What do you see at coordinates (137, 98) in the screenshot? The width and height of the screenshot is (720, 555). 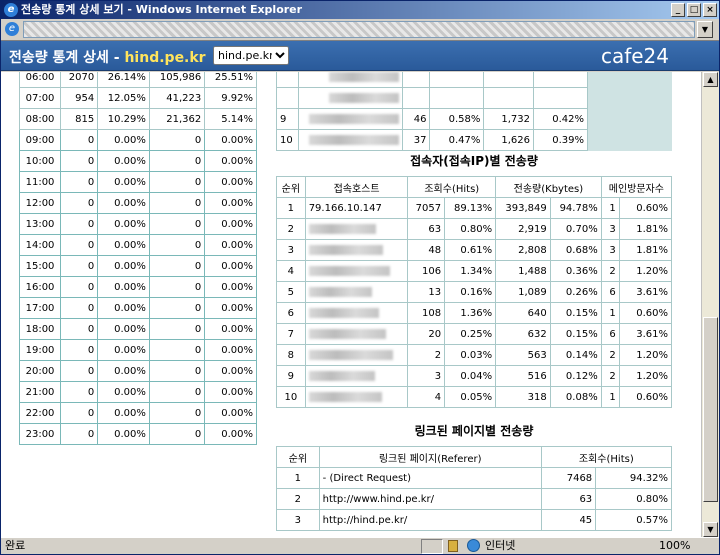 I see `table-row: 07:00 954 12.05% 41,223 9.92%` at bounding box center [137, 98].